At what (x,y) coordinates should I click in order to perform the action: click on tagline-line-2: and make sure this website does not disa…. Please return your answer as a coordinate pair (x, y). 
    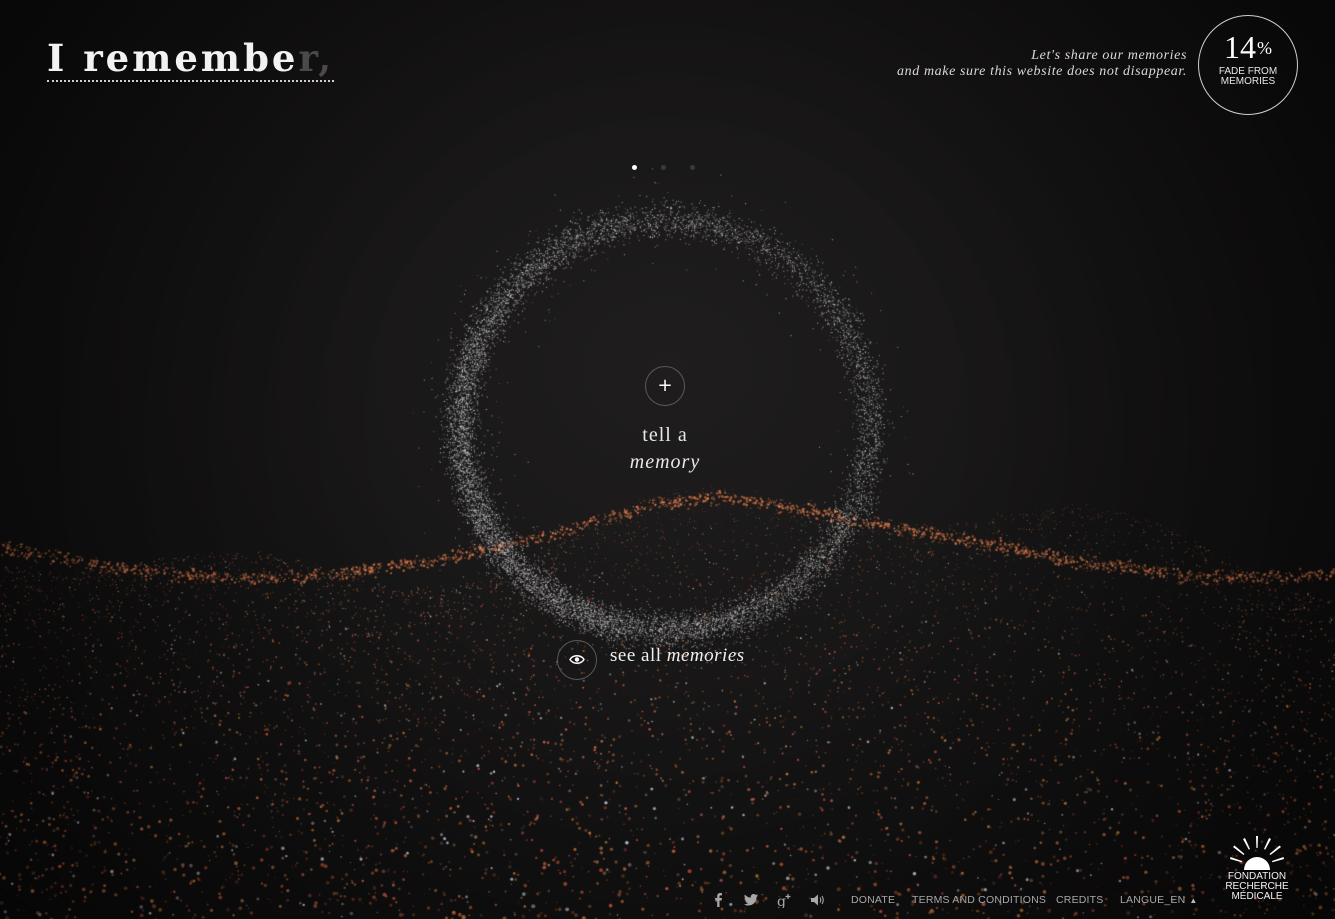
    Looking at the image, I should click on (1042, 71).